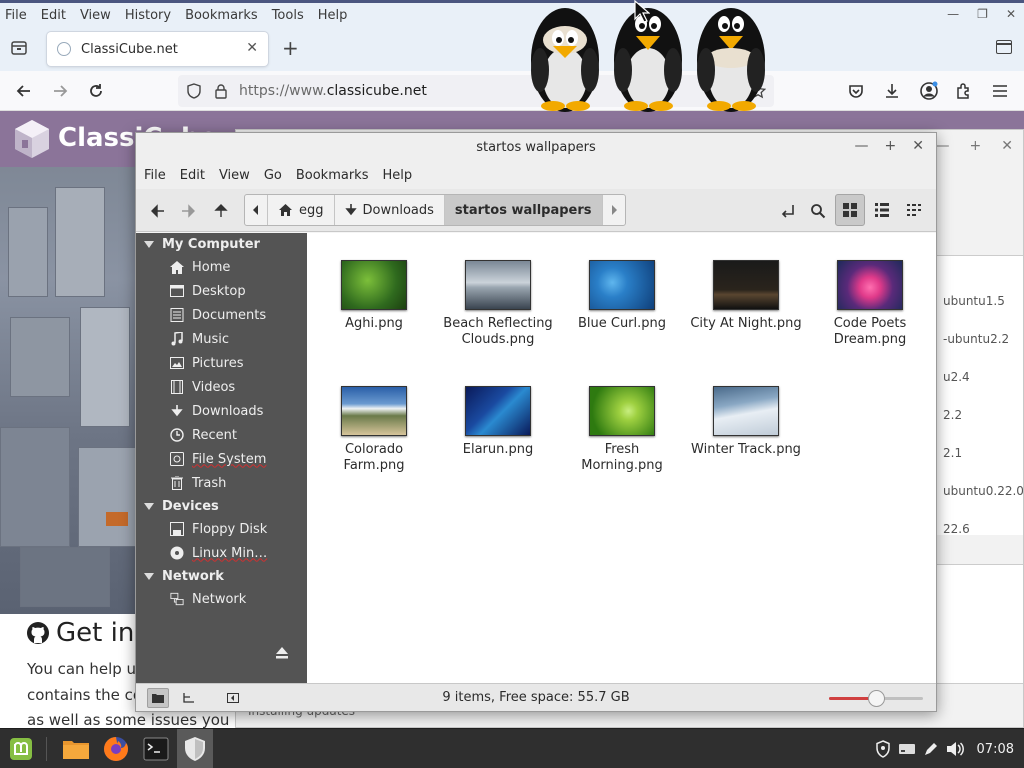 This screenshot has height=768, width=1024. I want to click on extensions-icon, so click(964, 91).